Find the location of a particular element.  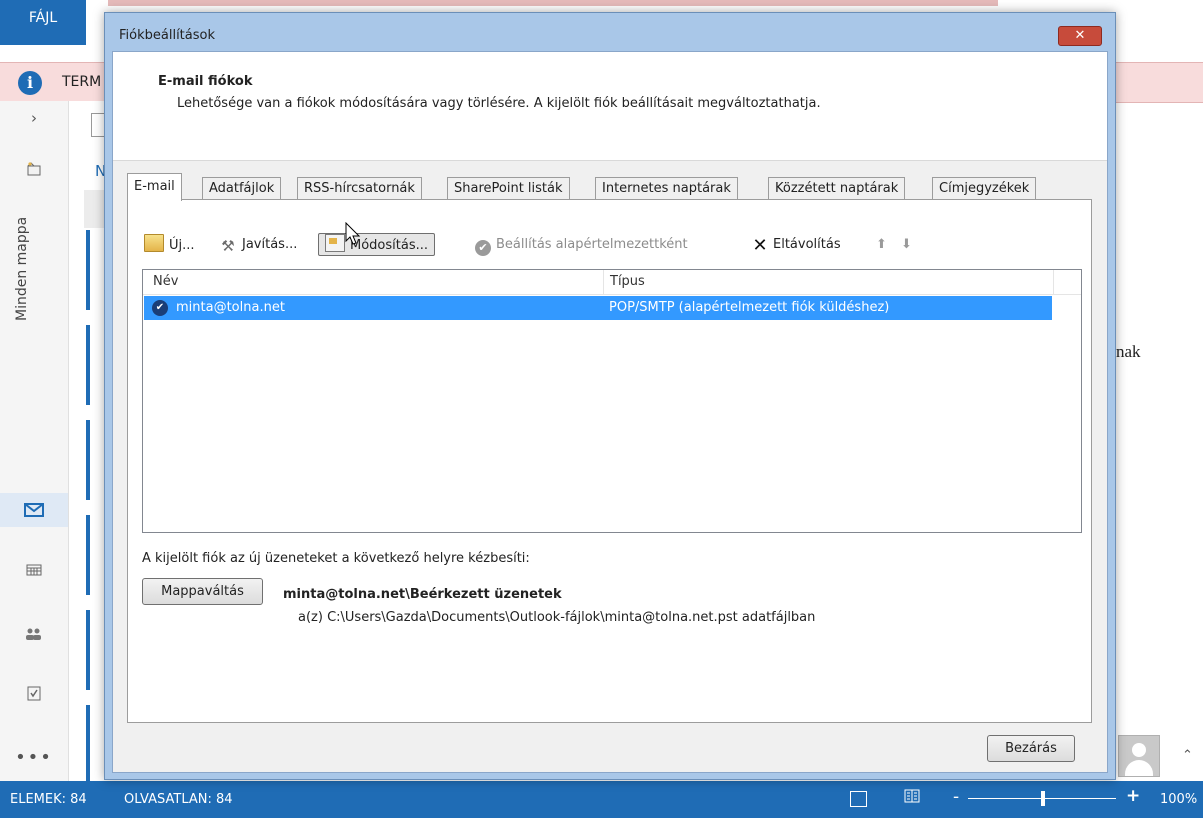

info-icon: i is located at coordinates (30, 83).